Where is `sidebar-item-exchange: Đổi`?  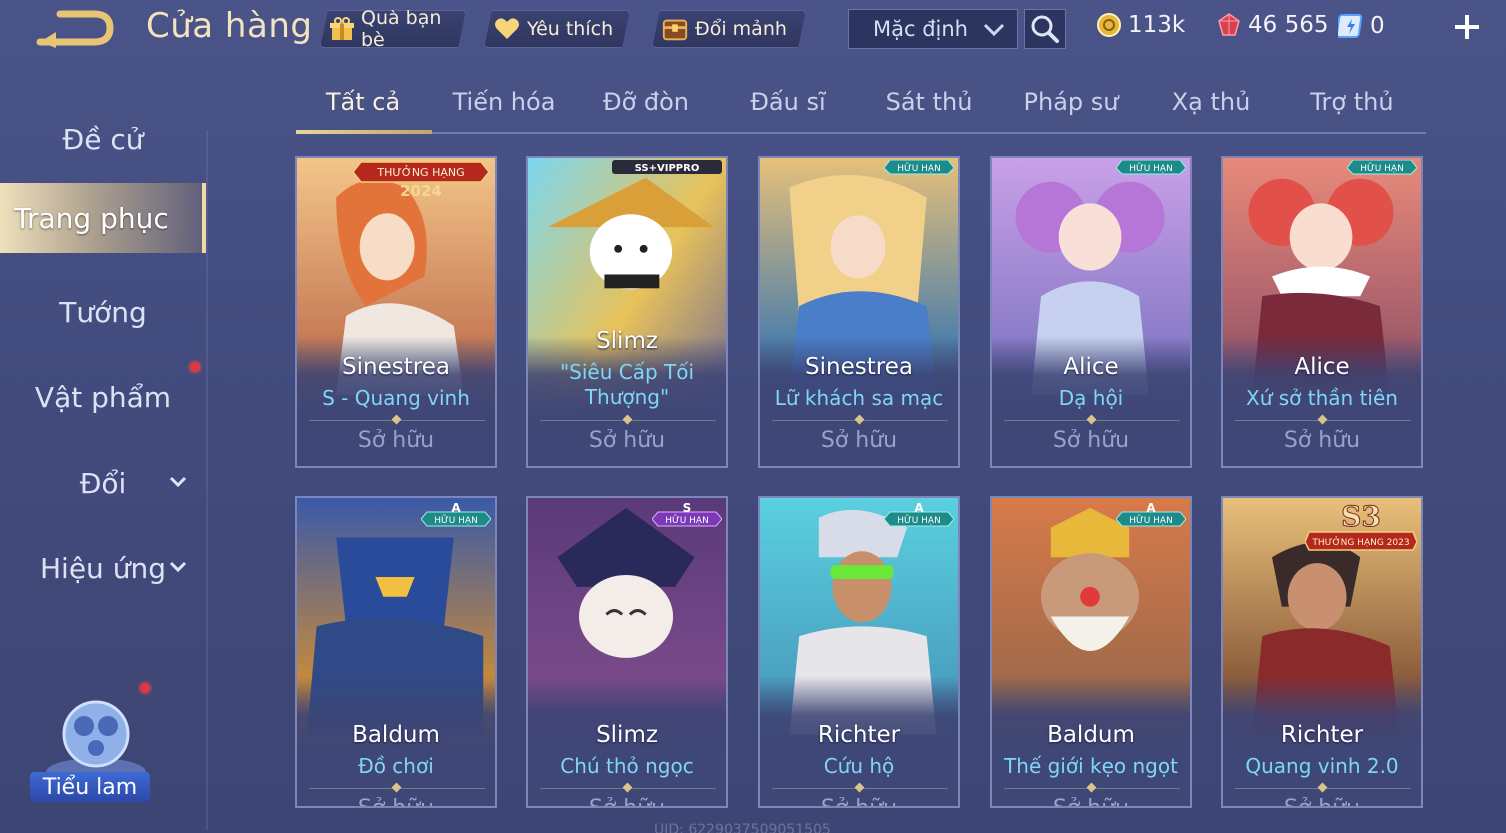
sidebar-item-exchange: Đổi is located at coordinates (103, 483).